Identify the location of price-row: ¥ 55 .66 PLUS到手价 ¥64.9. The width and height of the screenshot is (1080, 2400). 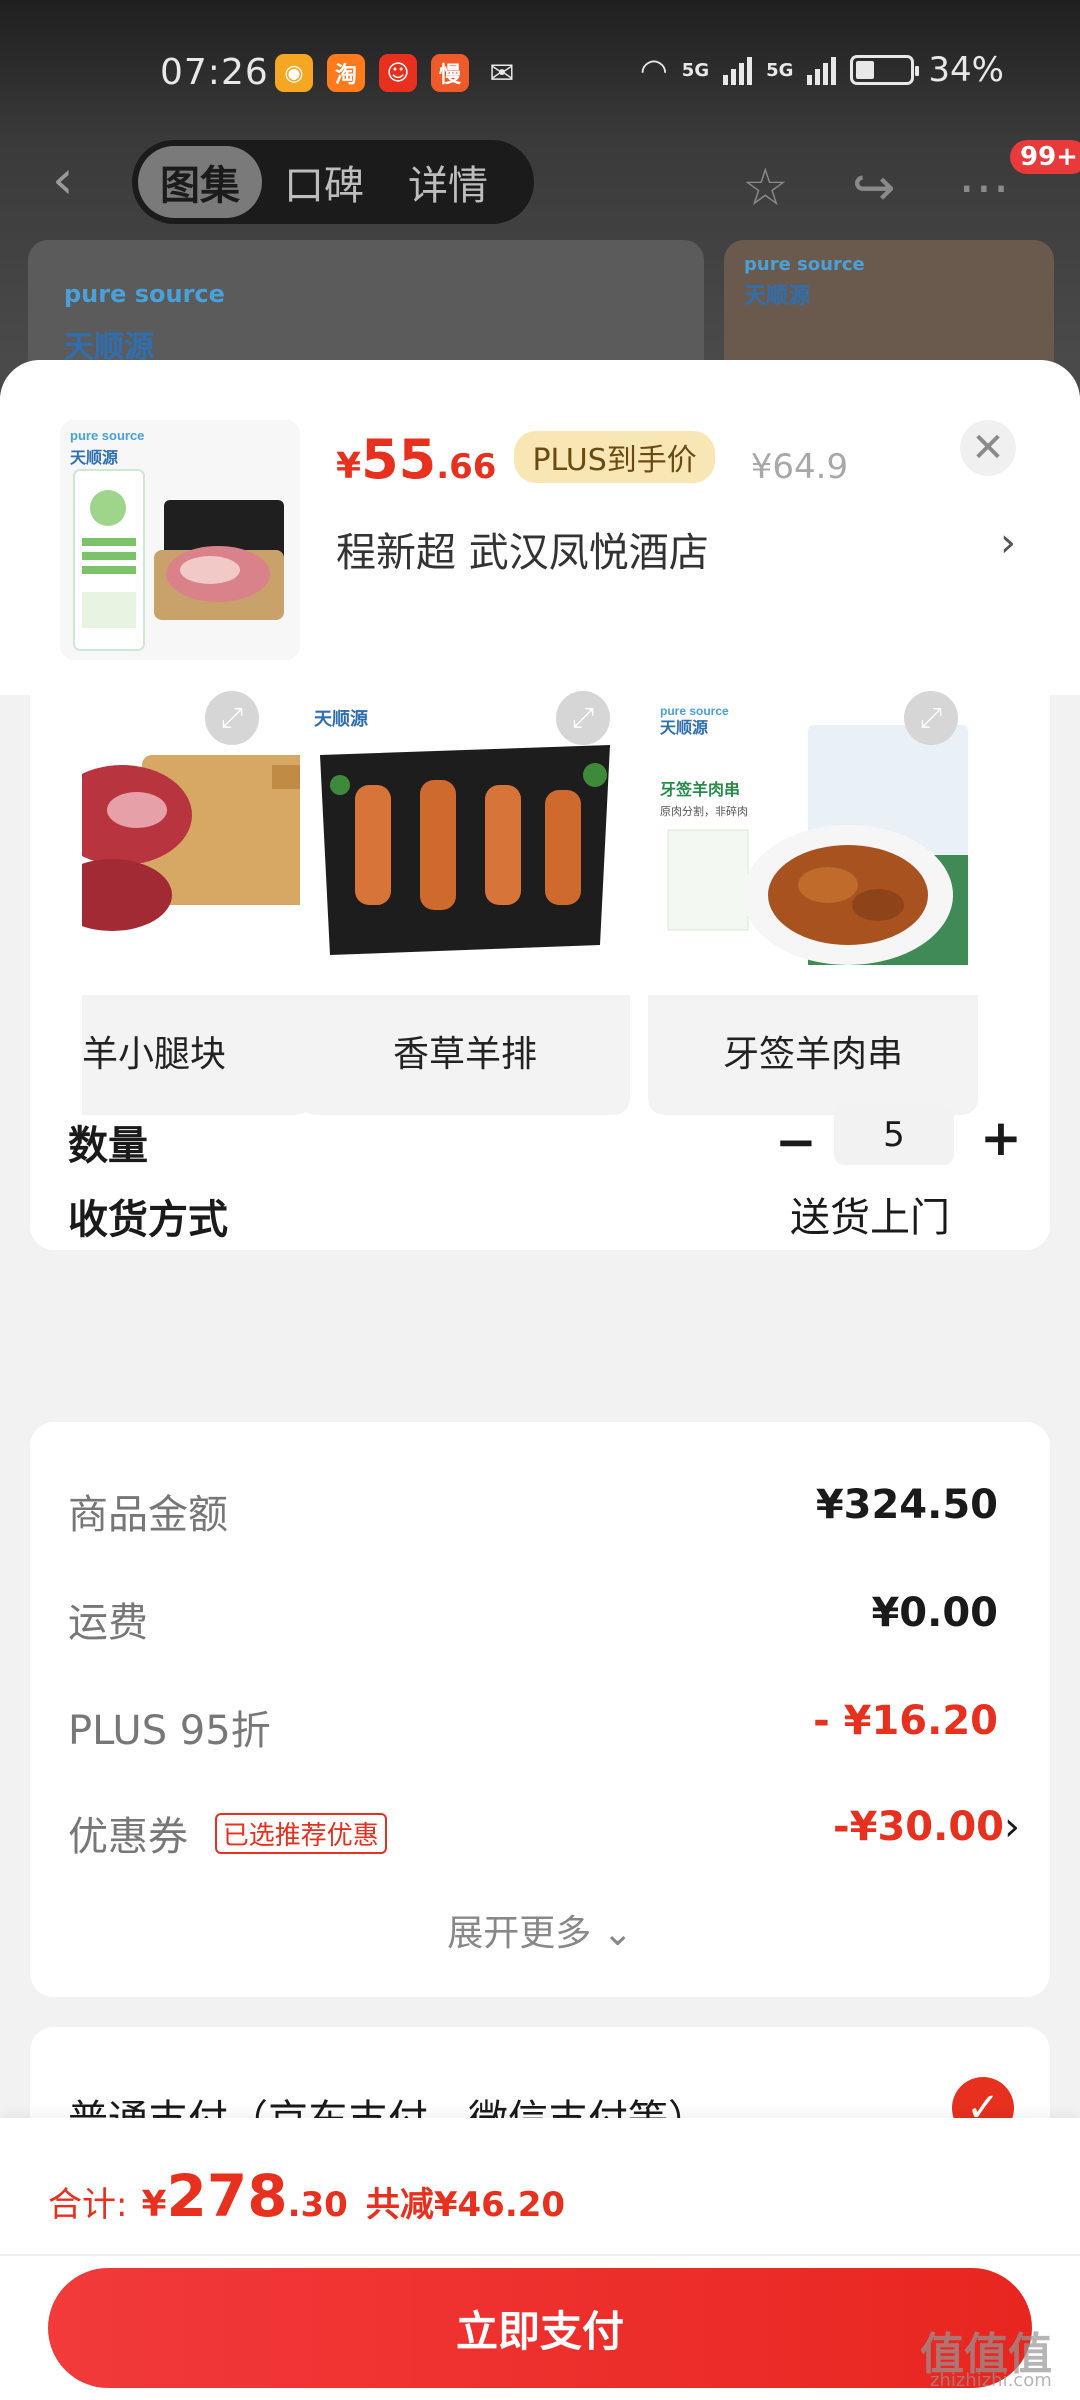
(592, 459).